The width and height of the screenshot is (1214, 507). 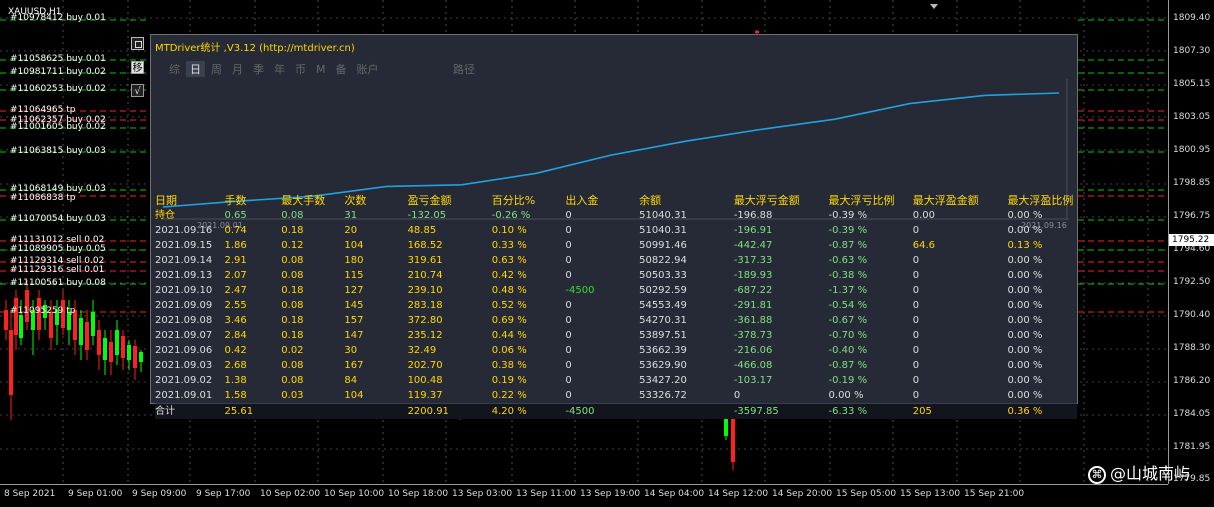 What do you see at coordinates (582, 200) in the screenshot?
I see `column-header: 出入金` at bounding box center [582, 200].